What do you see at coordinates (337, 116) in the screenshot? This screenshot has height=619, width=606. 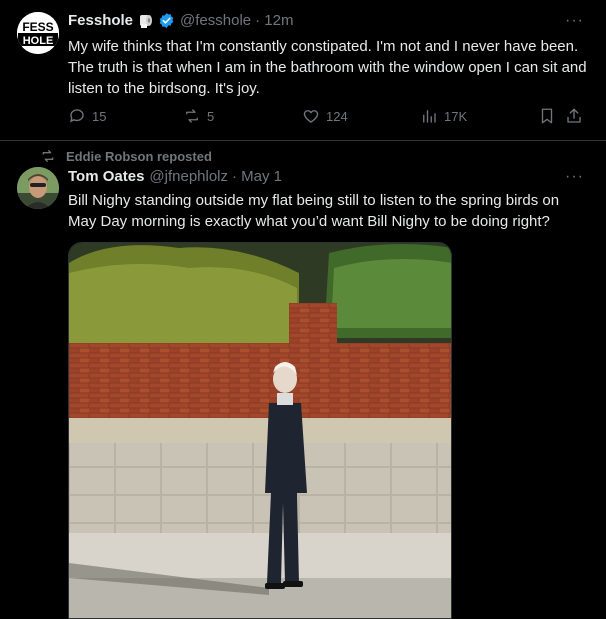 I see `like-count: 124` at bounding box center [337, 116].